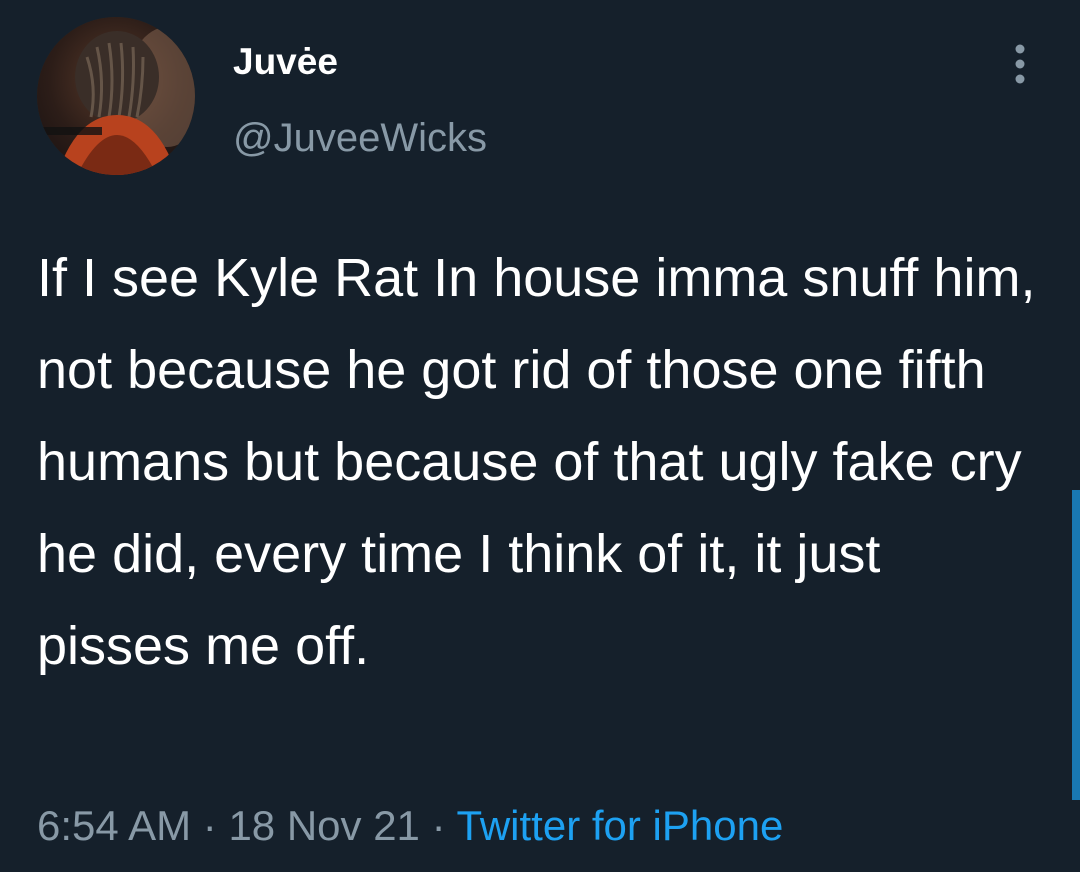 This screenshot has width=1080, height=872. What do you see at coordinates (285, 62) in the screenshot?
I see `display-name: Juvėe` at bounding box center [285, 62].